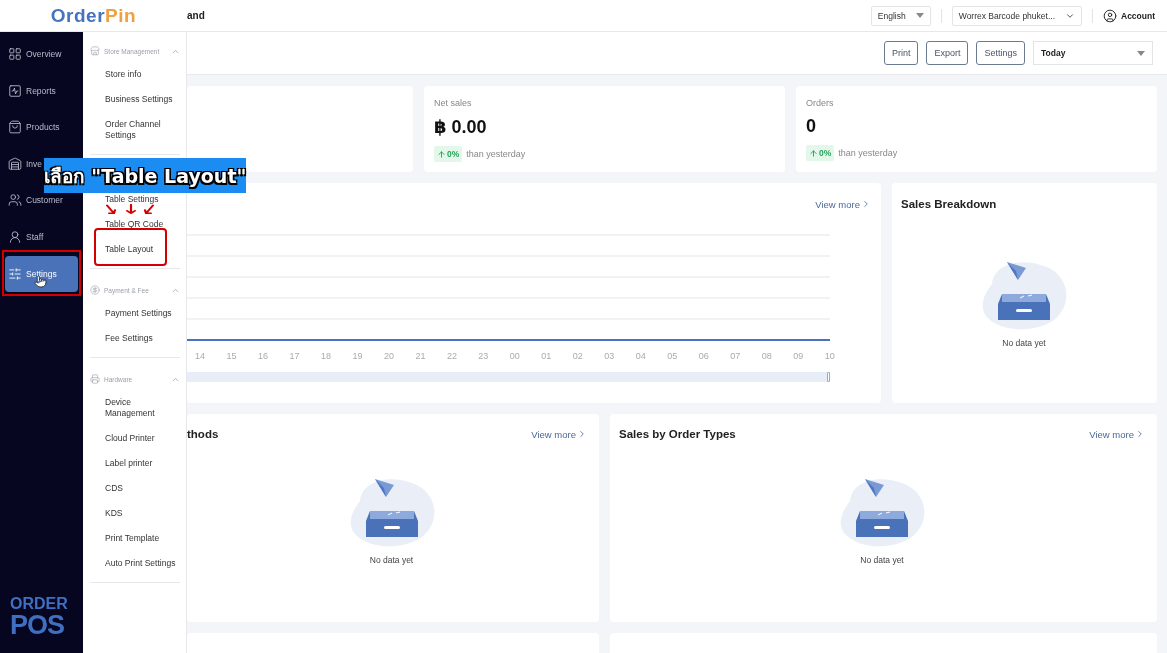 The width and height of the screenshot is (1167, 653). What do you see at coordinates (15, 90) in the screenshot?
I see `activity-icon` at bounding box center [15, 90].